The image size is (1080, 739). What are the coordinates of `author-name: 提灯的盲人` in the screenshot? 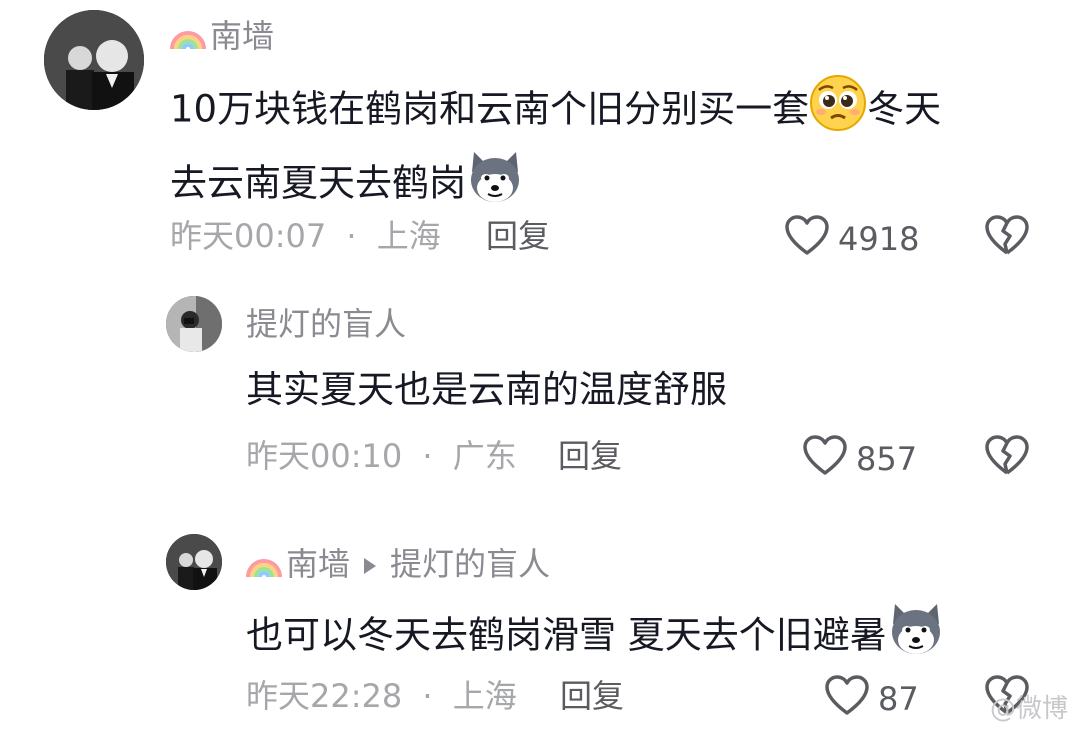 It's located at (326, 324).